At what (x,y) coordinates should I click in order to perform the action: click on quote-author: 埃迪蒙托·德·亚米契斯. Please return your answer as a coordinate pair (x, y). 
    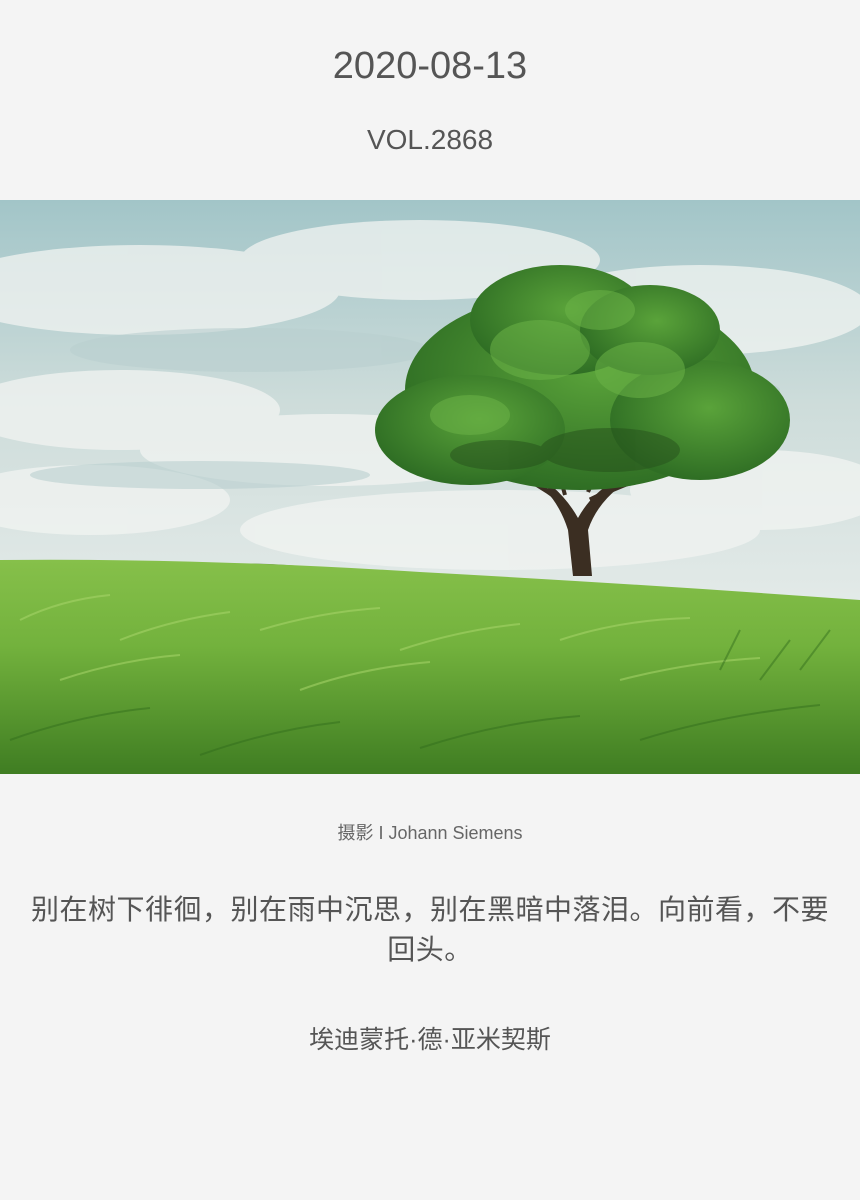
    Looking at the image, I should click on (430, 1040).